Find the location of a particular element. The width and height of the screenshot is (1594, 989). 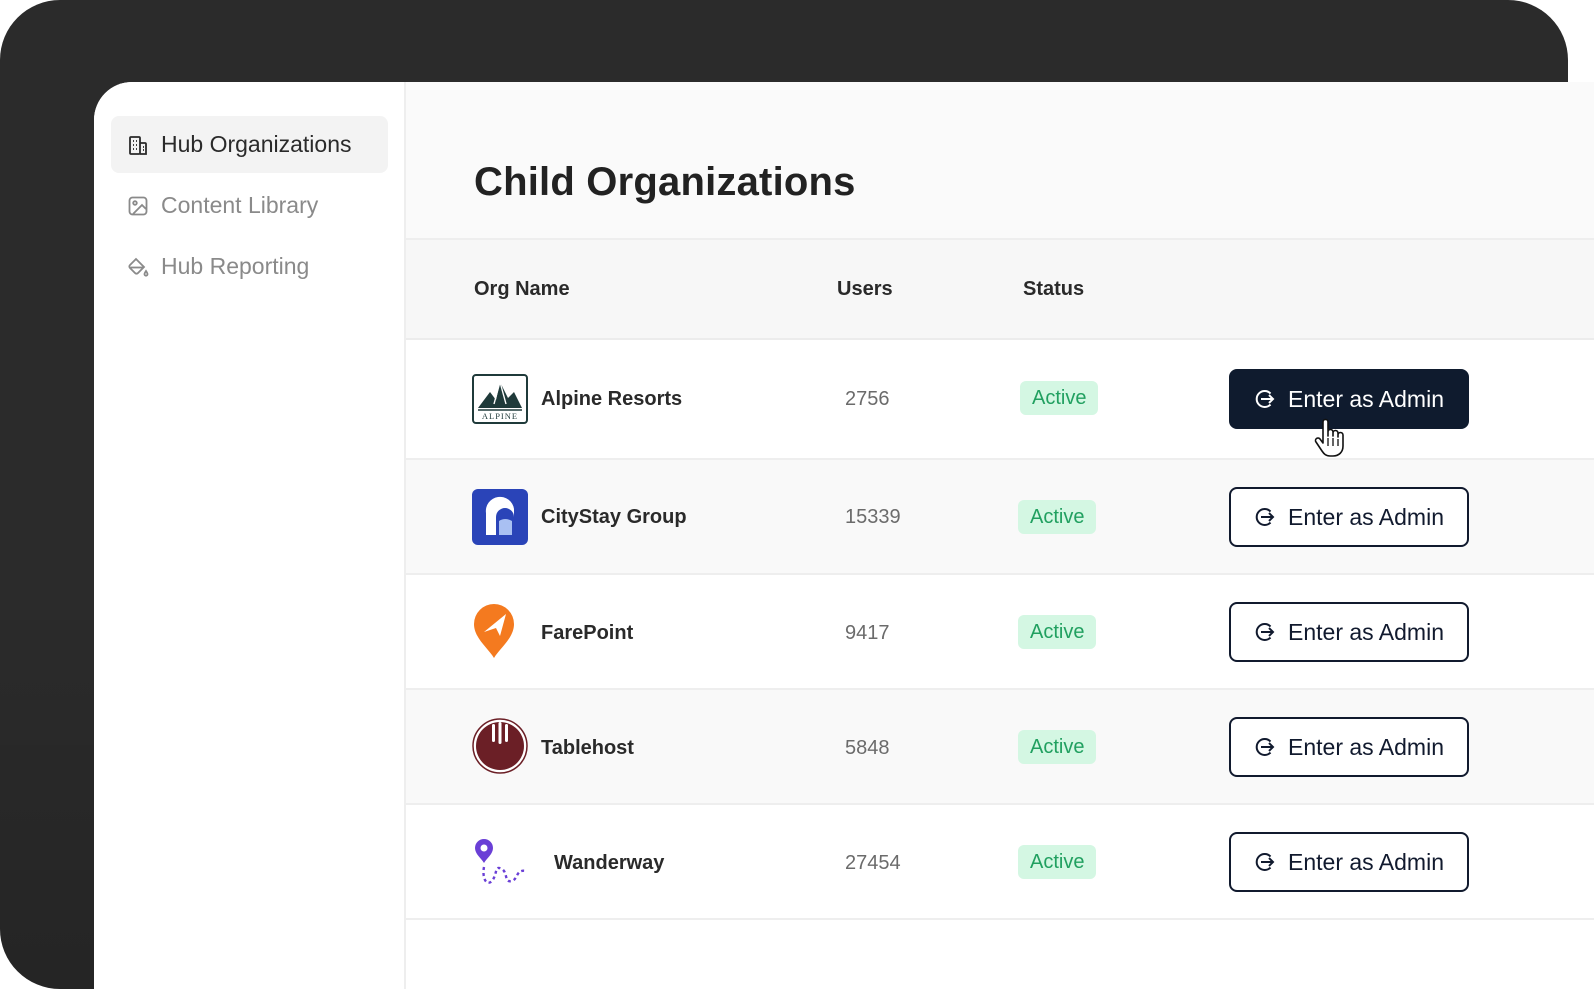

user-count: 9417 is located at coordinates (867, 633).